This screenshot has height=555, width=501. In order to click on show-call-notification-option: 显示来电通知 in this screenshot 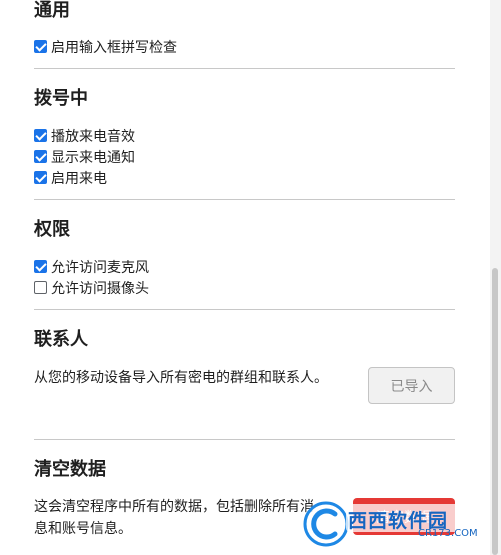, I will do `click(84, 156)`.